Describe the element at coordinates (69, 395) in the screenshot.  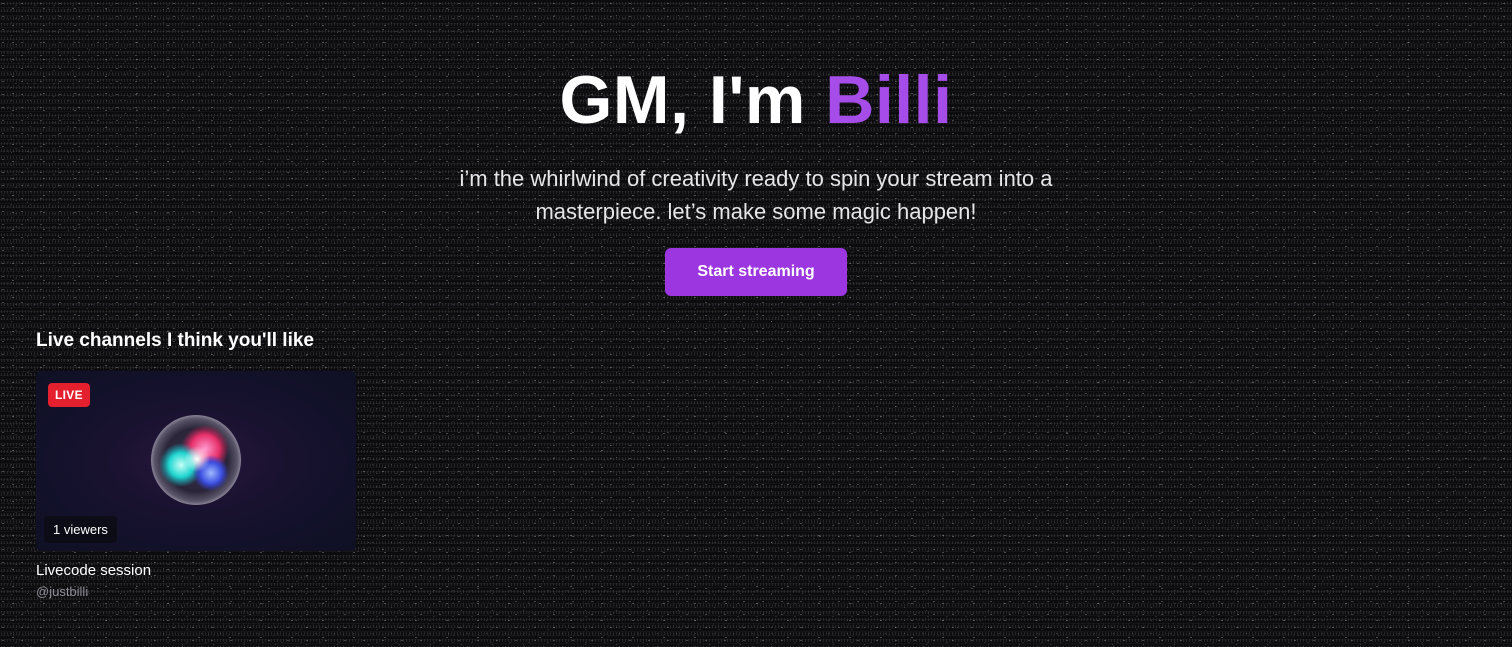
I see `live-badge: LIVE` at that location.